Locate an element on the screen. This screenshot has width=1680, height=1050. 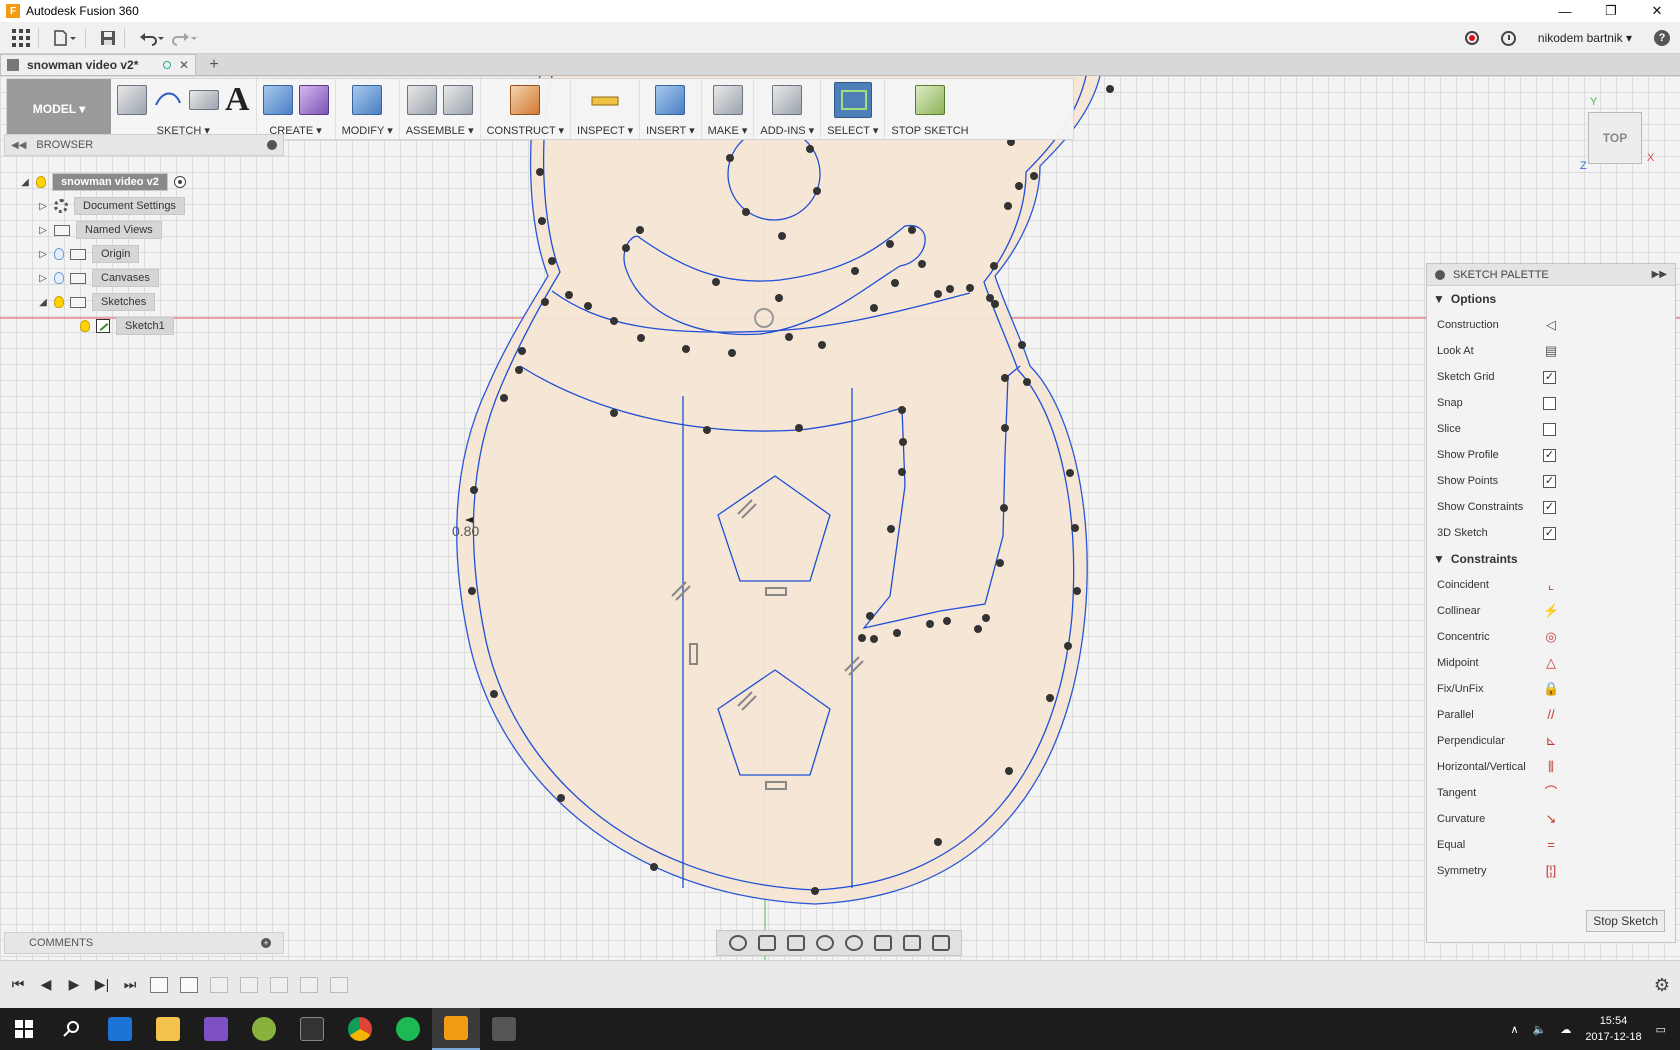
palette-constraint-row: Symmetry [¦] is located at coordinates (1551, 871).